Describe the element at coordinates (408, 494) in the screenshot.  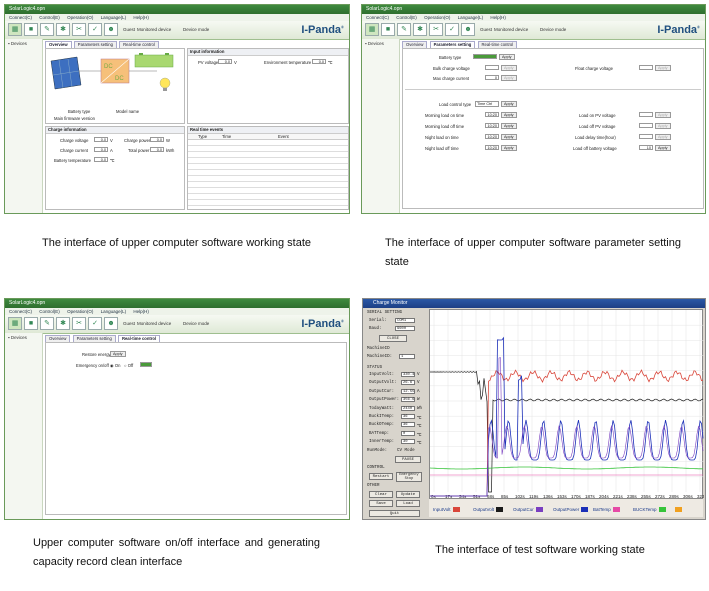
I see `update-button: Update` at that location.